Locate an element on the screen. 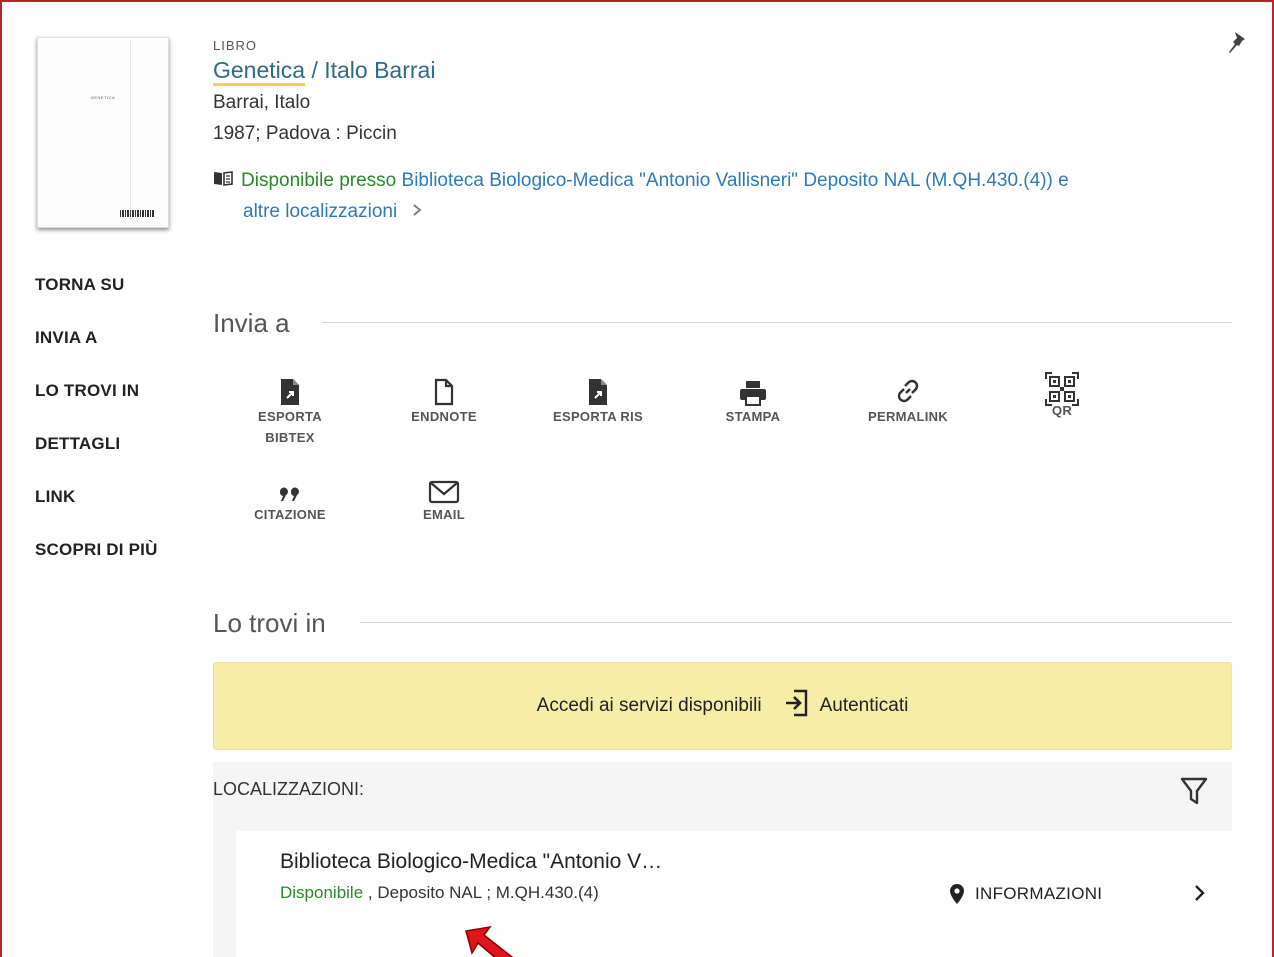 This screenshot has width=1274, height=957. action-label: CITAZIONE is located at coordinates (290, 514).